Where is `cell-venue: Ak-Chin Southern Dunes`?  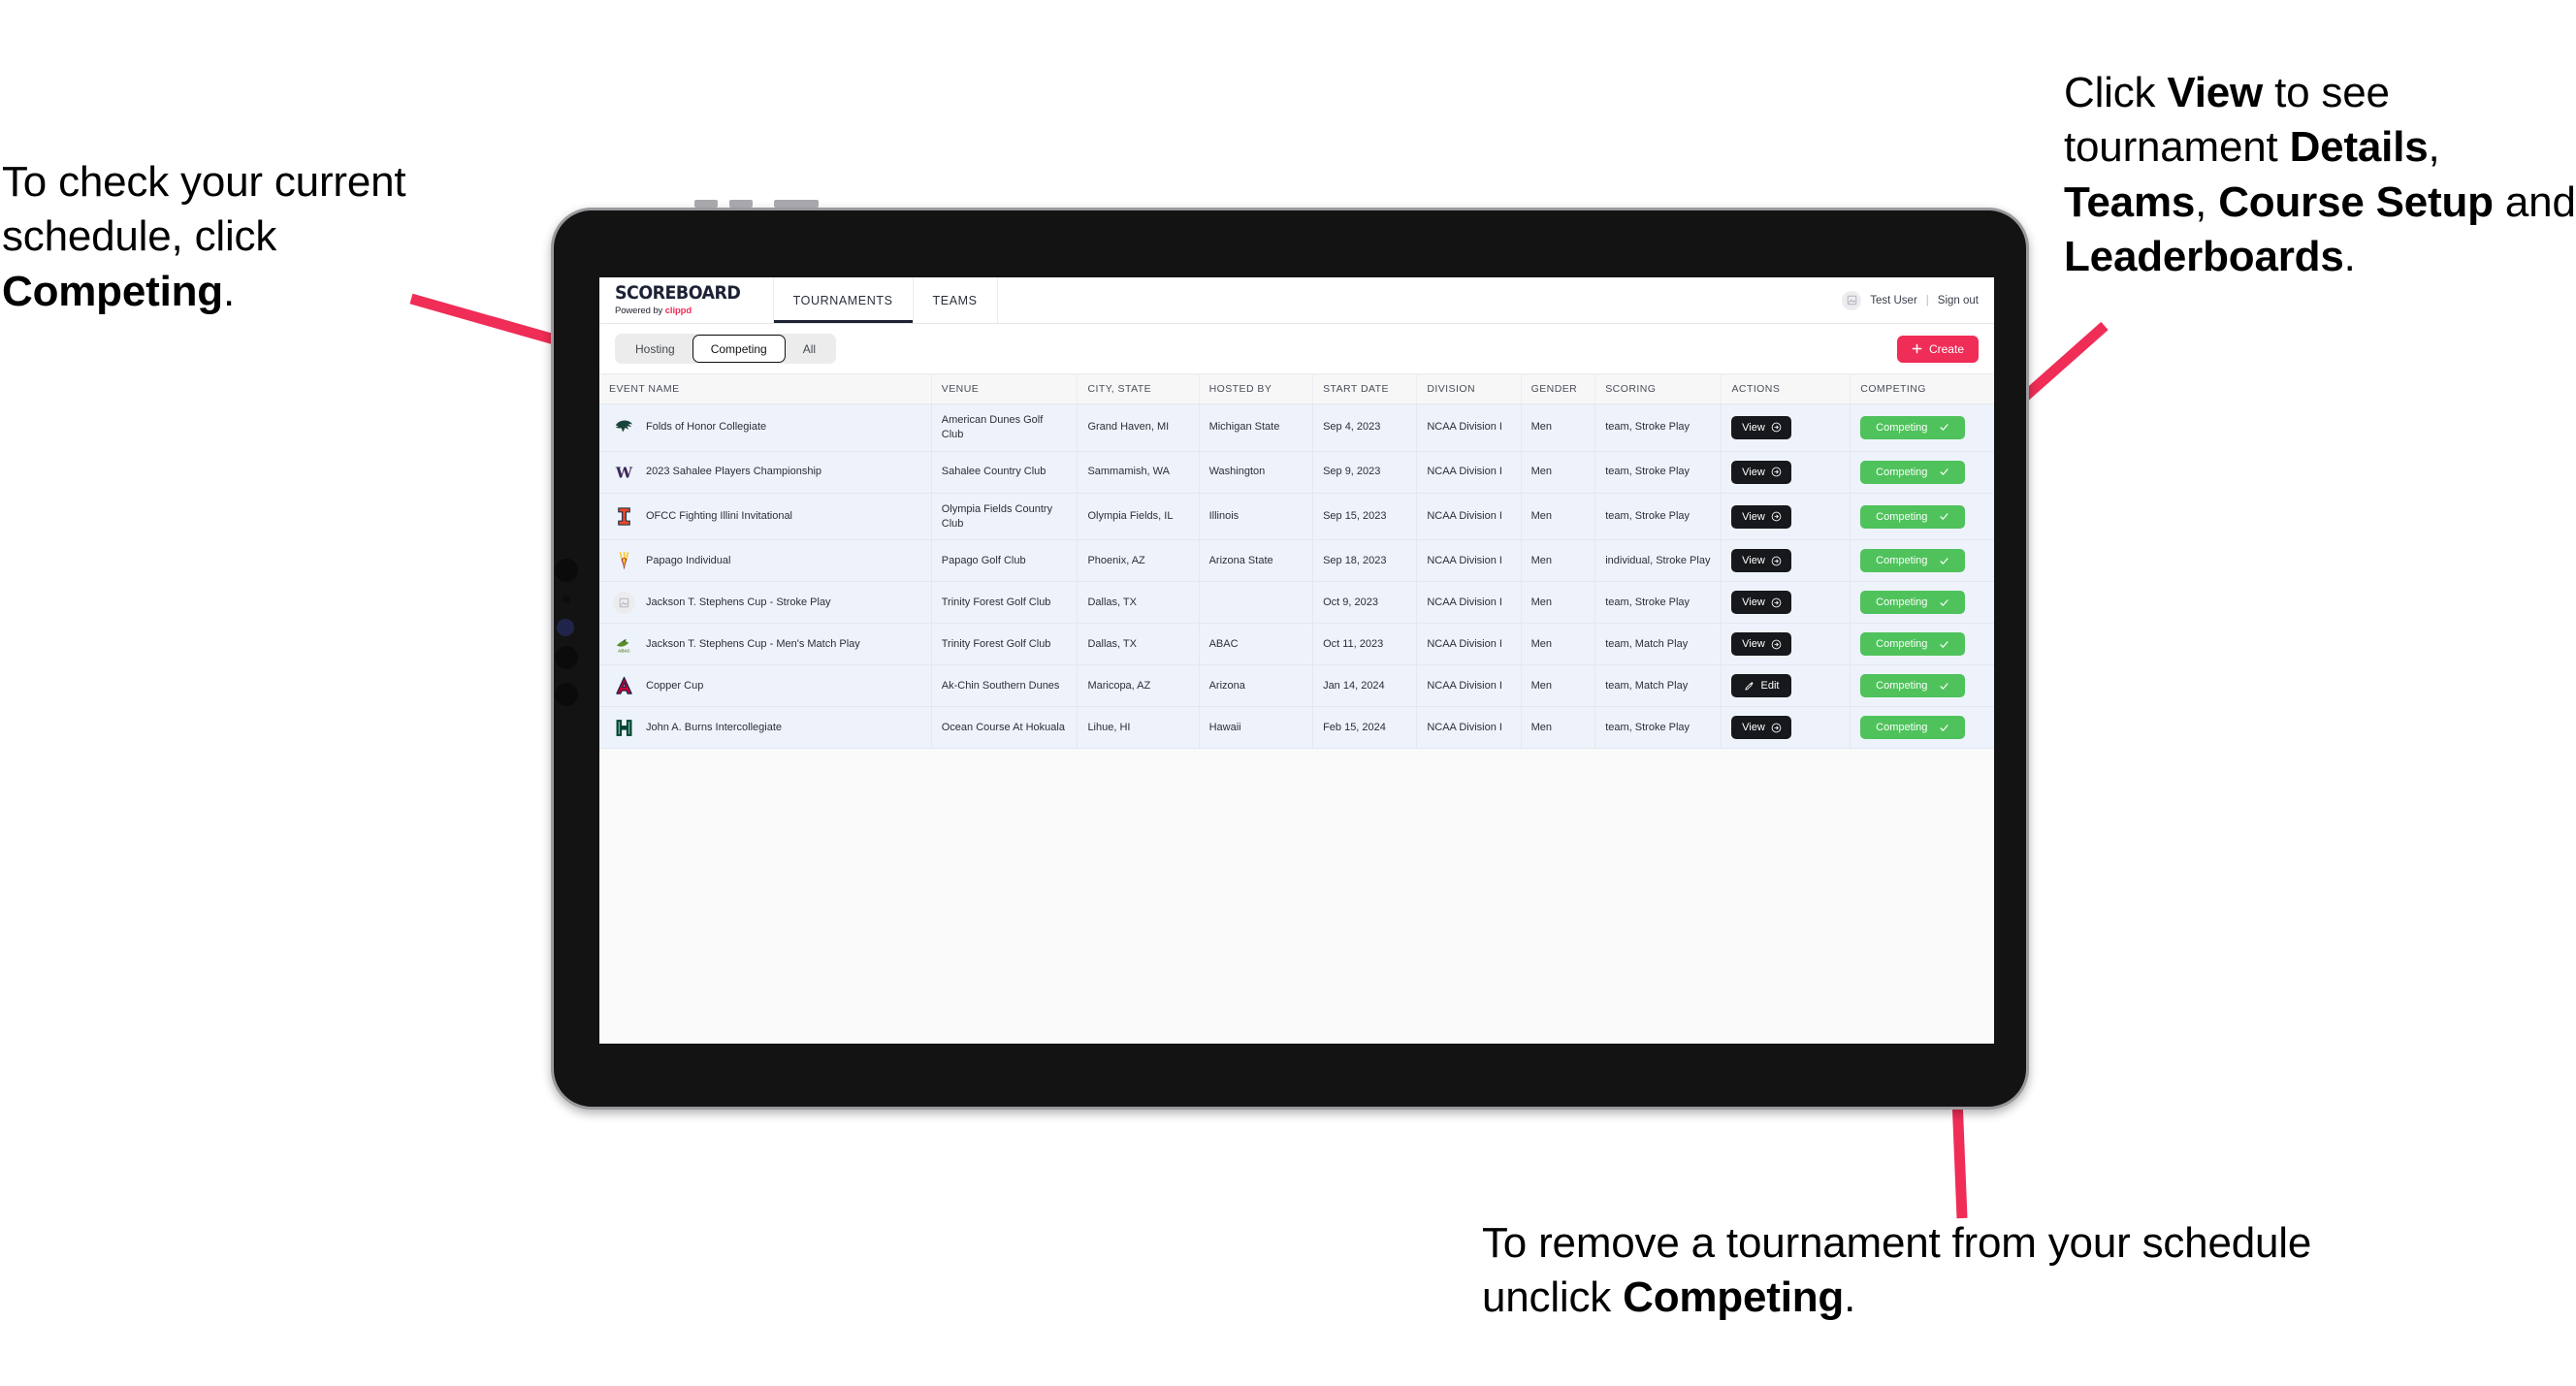 cell-venue: Ak-Chin Southern Dunes is located at coordinates (1005, 686).